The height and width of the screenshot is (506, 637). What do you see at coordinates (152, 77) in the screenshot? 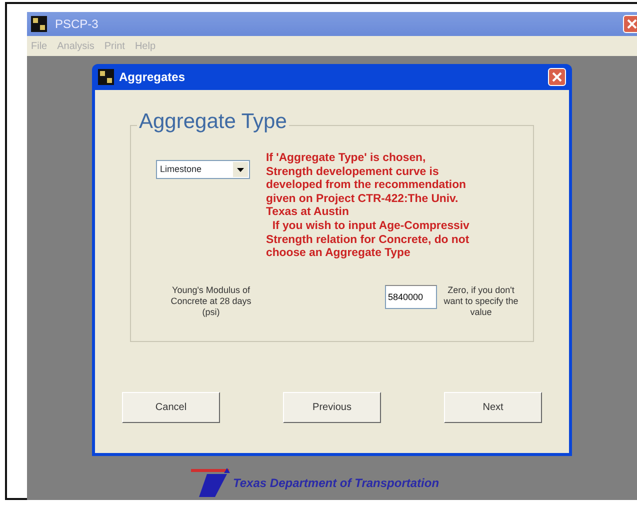
I see `dialog-title: Aggregates` at bounding box center [152, 77].